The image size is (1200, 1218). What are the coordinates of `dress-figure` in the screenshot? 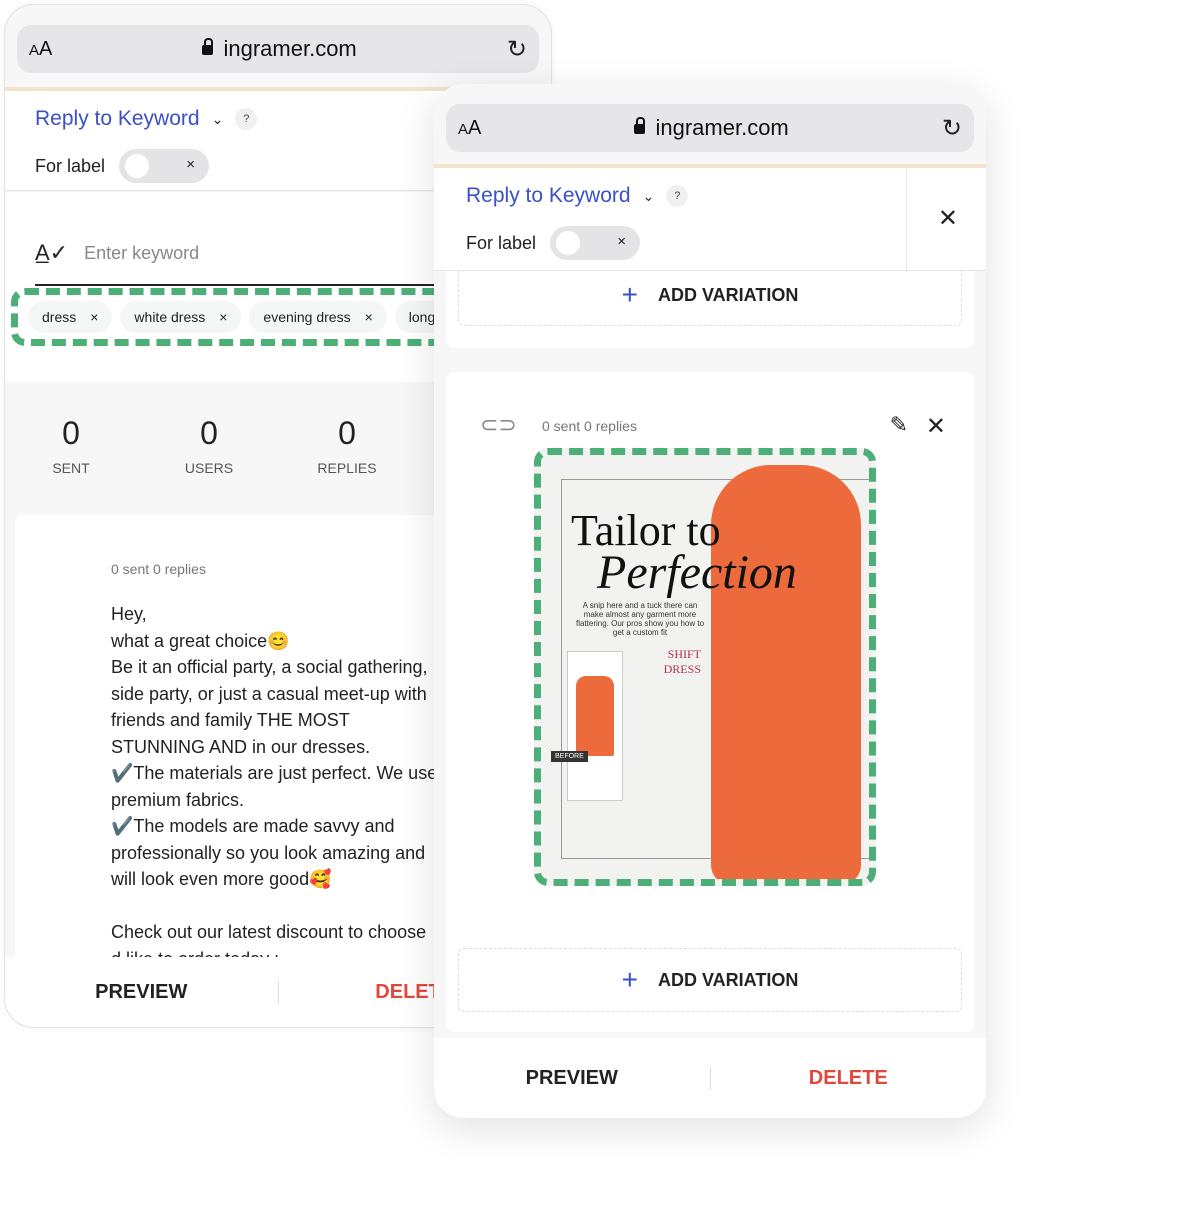 It's located at (786, 672).